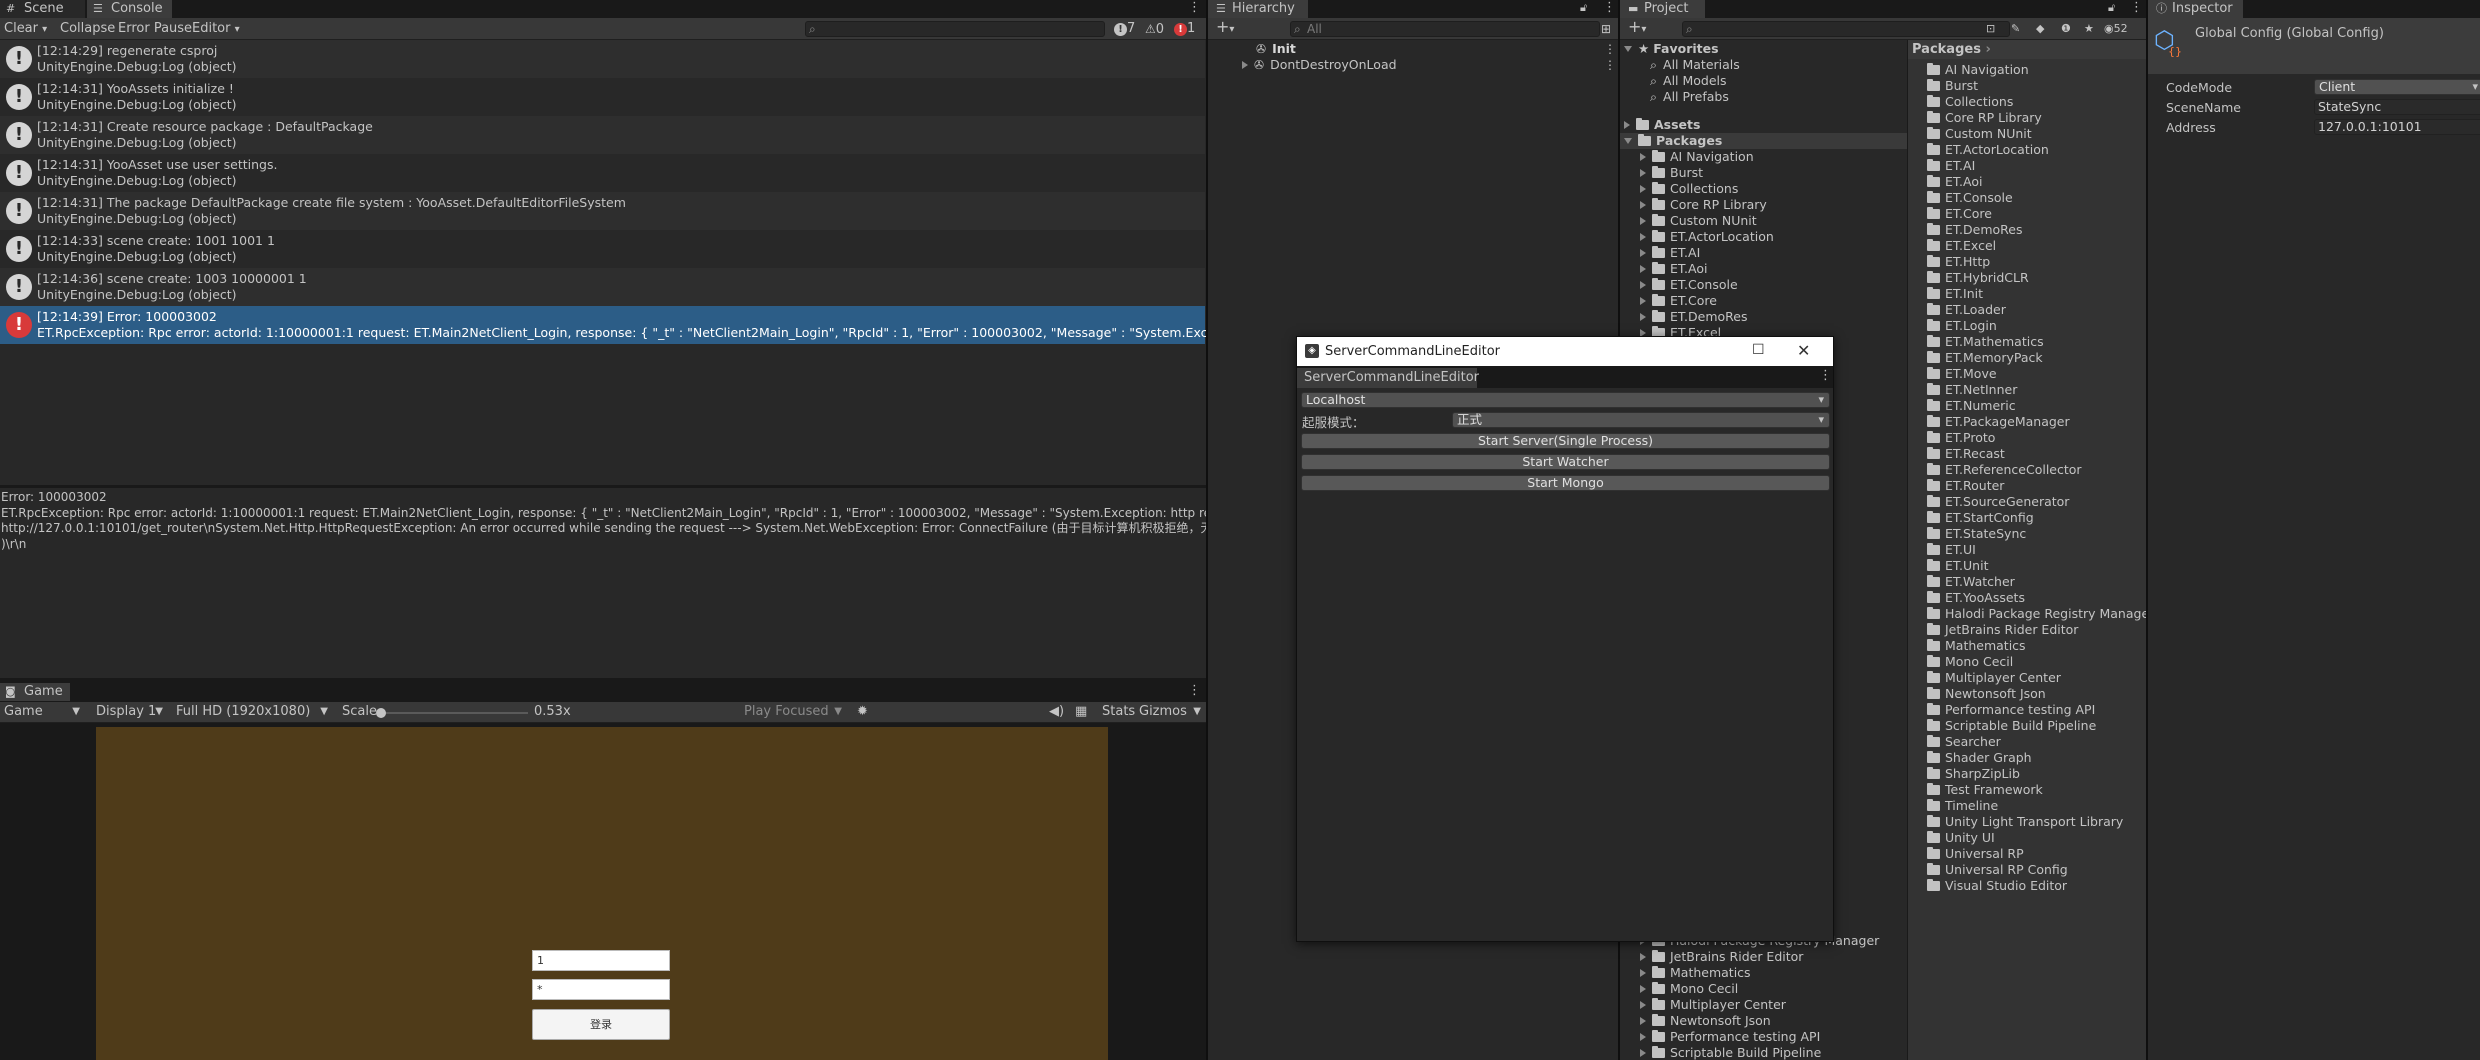 This screenshot has height=1060, width=2480. I want to click on info-count-toggle: ! 7, so click(1124, 29).